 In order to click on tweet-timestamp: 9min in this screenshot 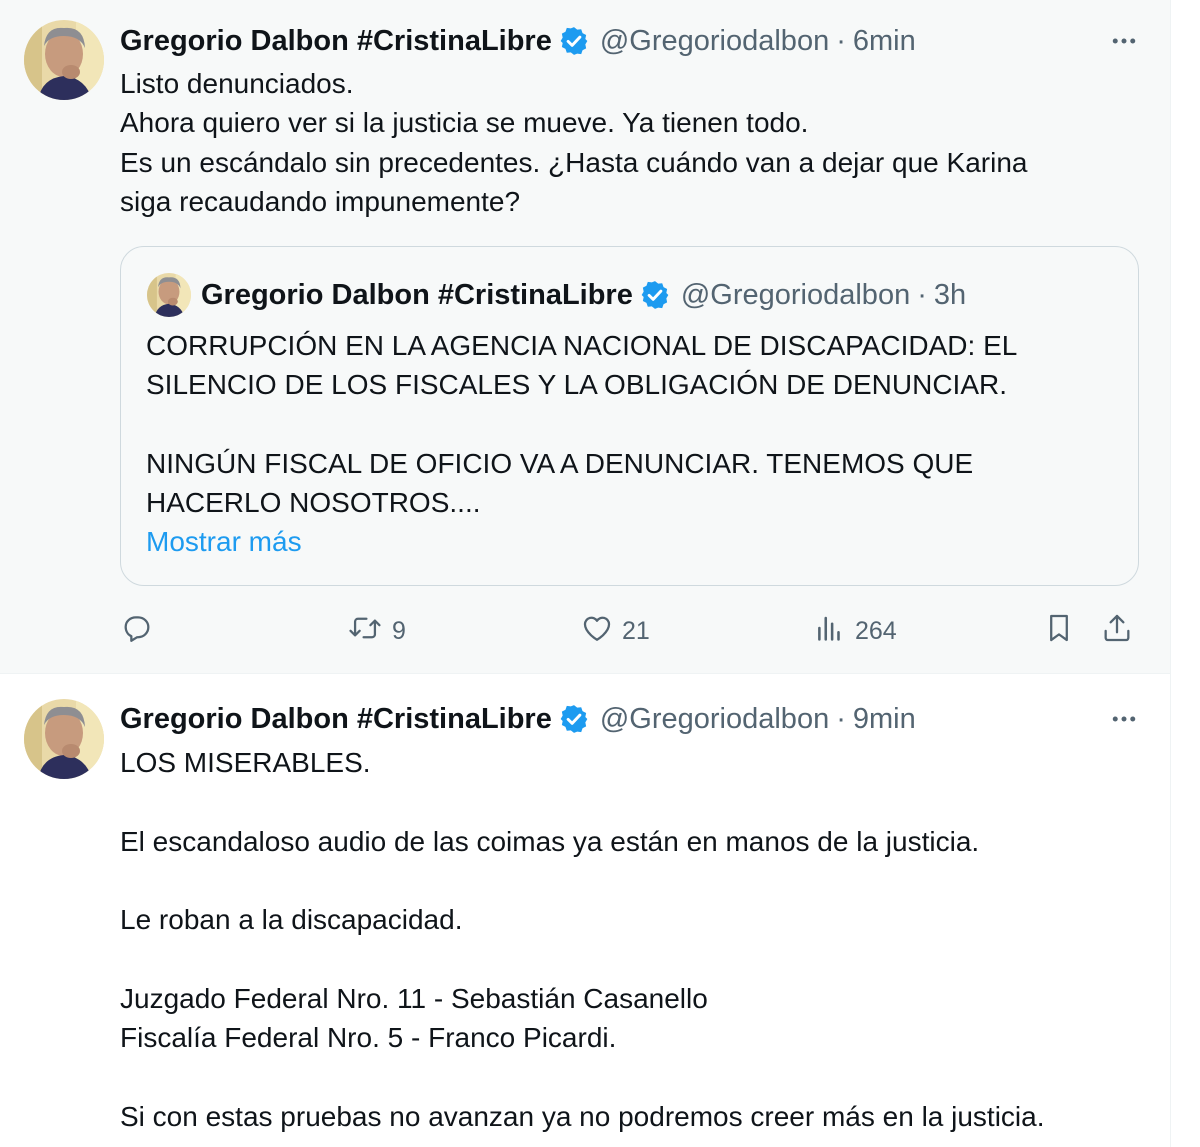, I will do `click(884, 719)`.